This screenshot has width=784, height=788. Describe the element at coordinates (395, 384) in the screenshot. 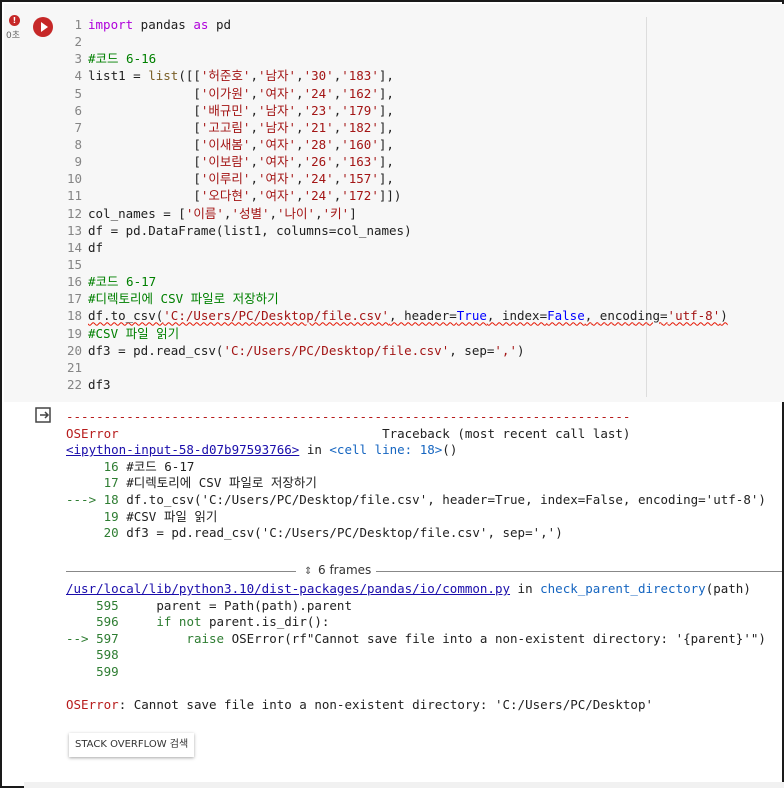

I see `code-line: 22 df3` at that location.